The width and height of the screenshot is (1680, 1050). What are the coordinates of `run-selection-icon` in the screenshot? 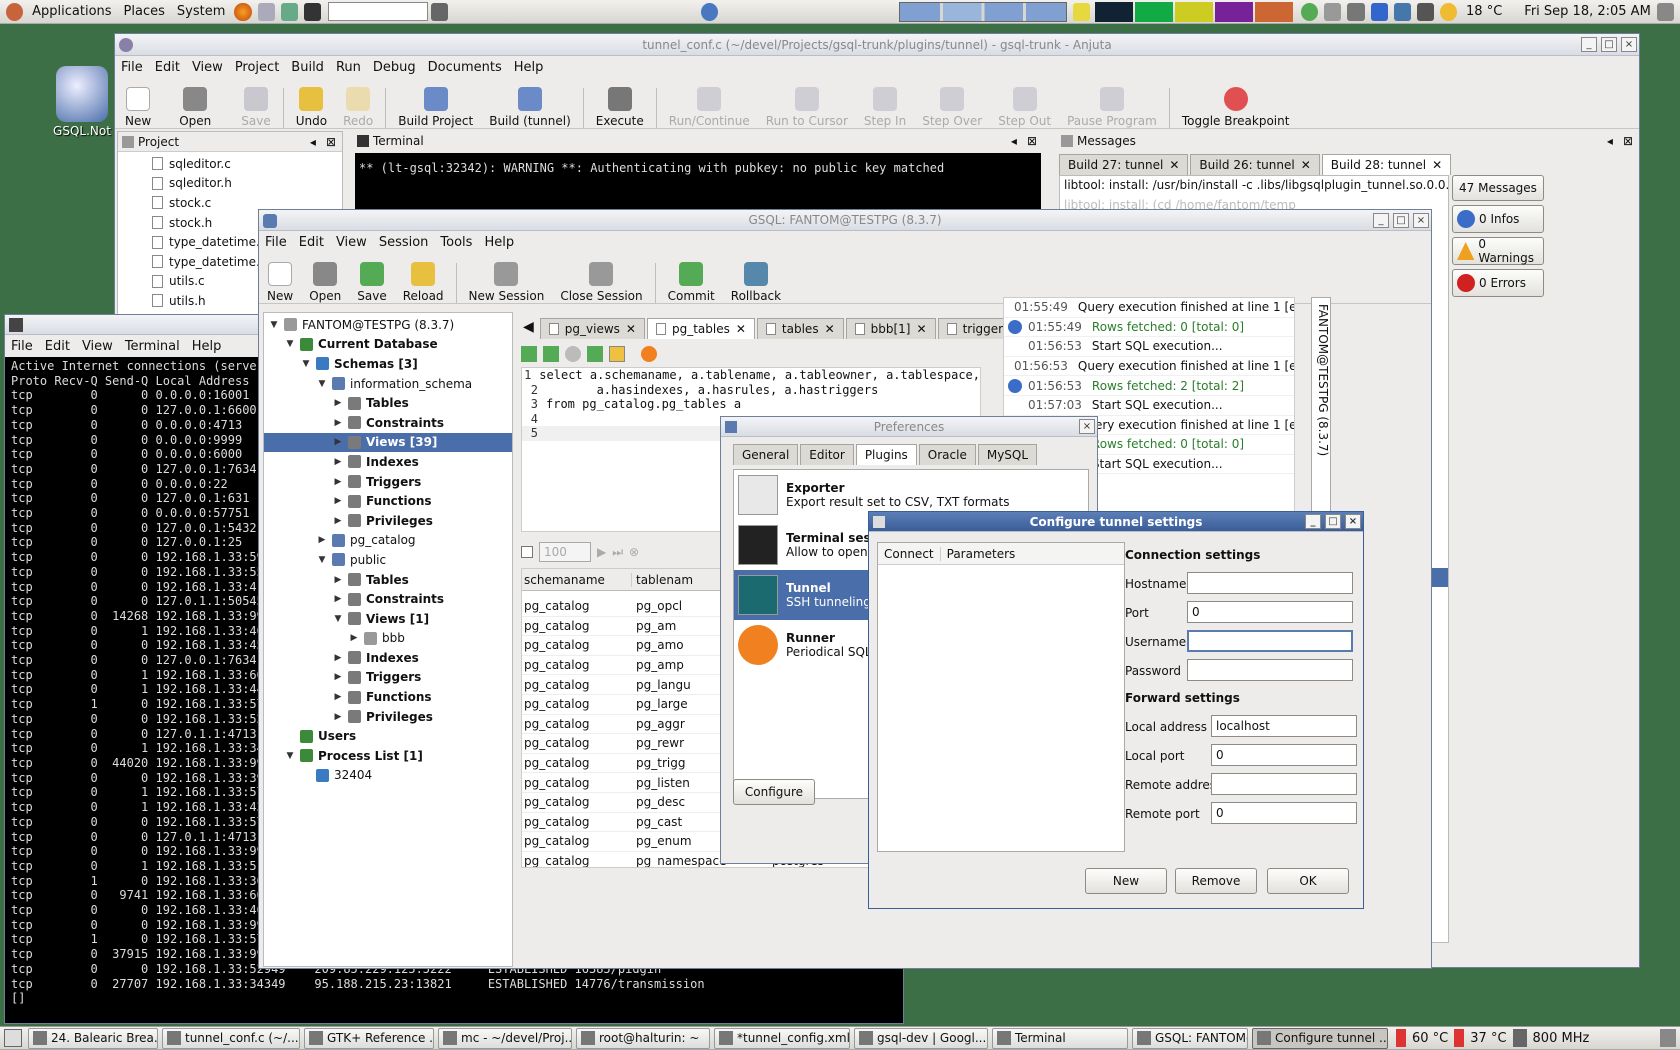 It's located at (595, 354).